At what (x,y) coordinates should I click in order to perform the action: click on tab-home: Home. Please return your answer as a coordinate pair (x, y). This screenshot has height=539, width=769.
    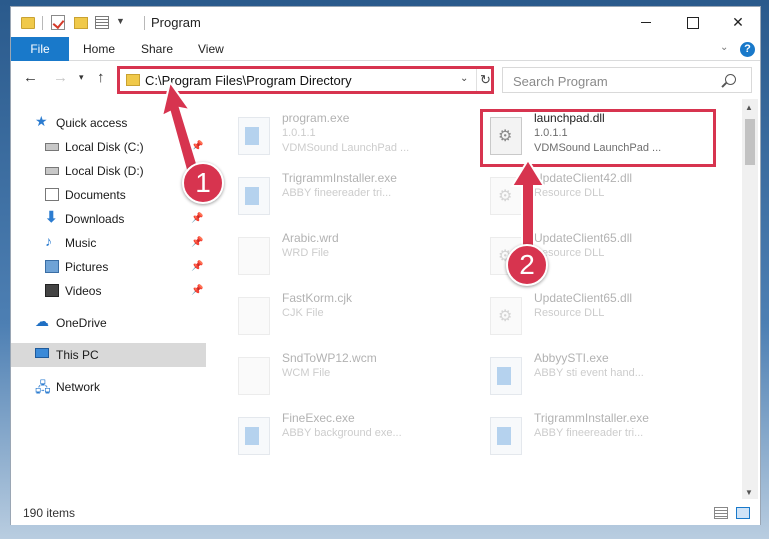
    Looking at the image, I should click on (99, 49).